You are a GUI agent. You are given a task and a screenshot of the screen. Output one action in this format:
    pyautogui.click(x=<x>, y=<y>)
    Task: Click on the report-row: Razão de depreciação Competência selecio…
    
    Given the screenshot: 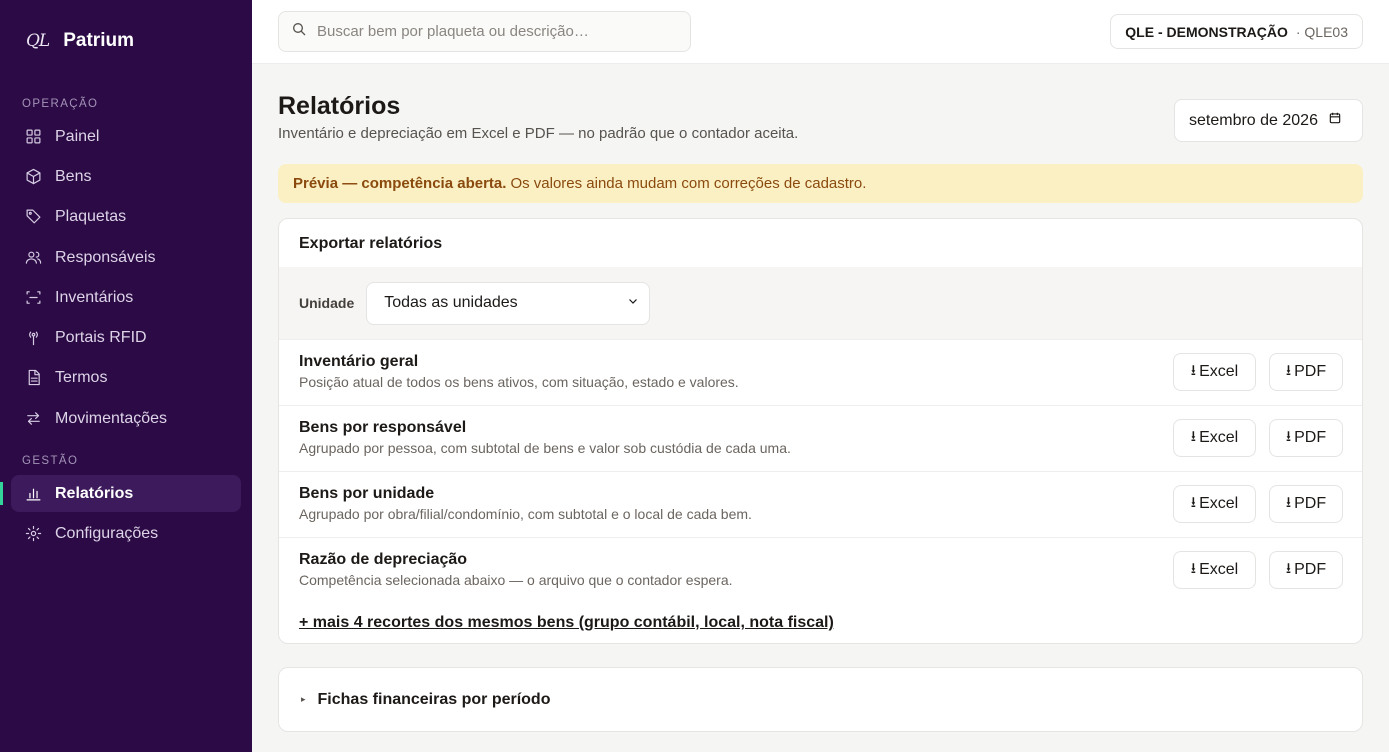 What is the action you would take?
    pyautogui.click(x=820, y=570)
    